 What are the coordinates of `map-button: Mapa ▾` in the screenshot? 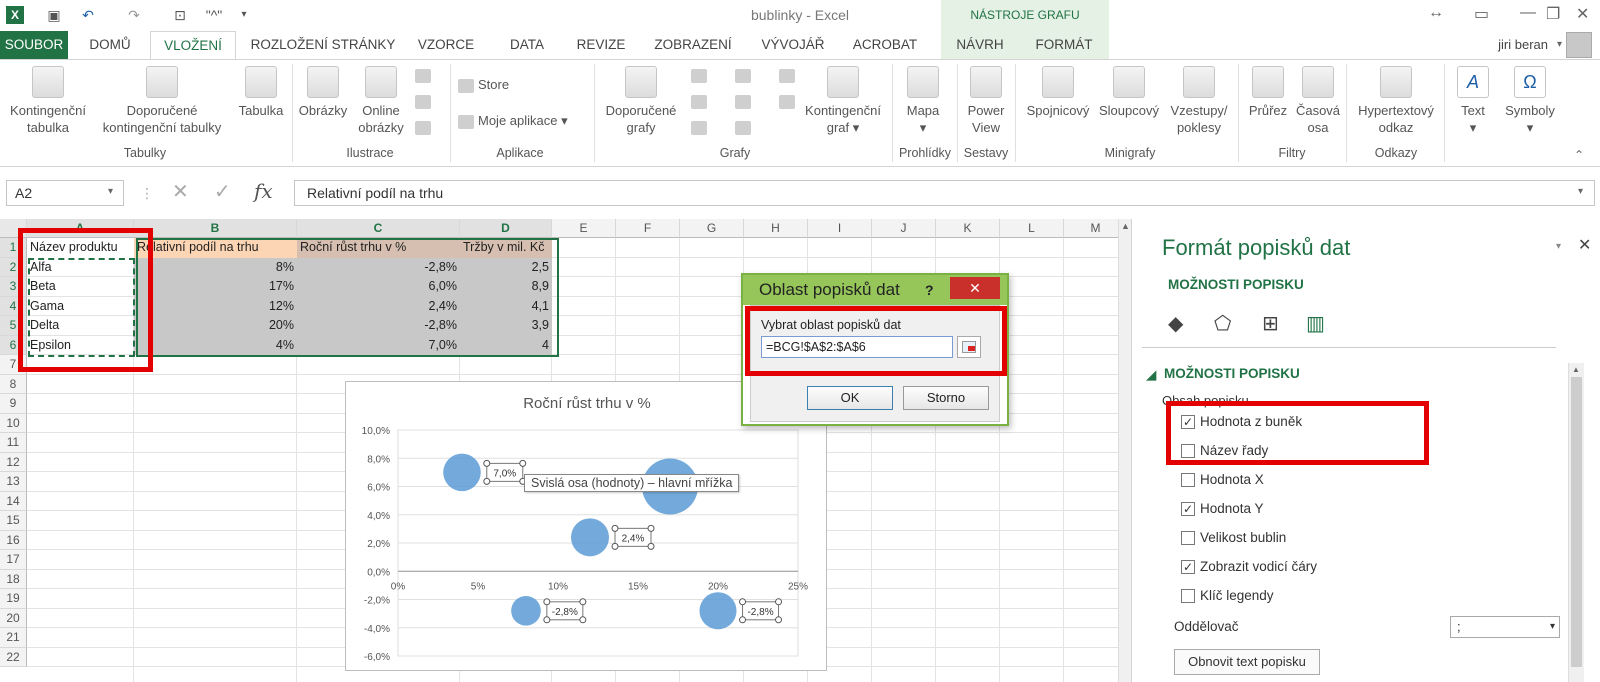 It's located at (923, 101).